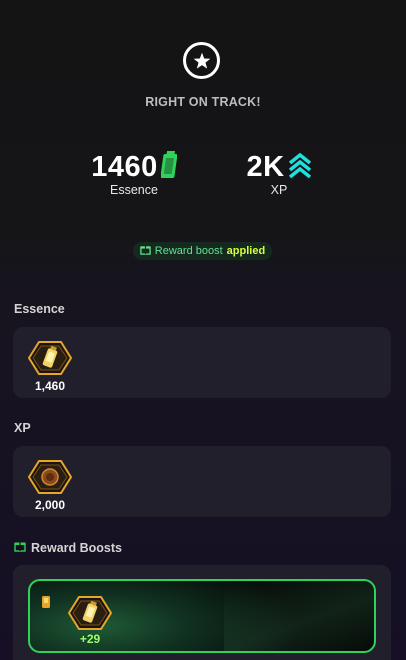 The image size is (406, 660). I want to click on essence-hex-icon, so click(50, 360).